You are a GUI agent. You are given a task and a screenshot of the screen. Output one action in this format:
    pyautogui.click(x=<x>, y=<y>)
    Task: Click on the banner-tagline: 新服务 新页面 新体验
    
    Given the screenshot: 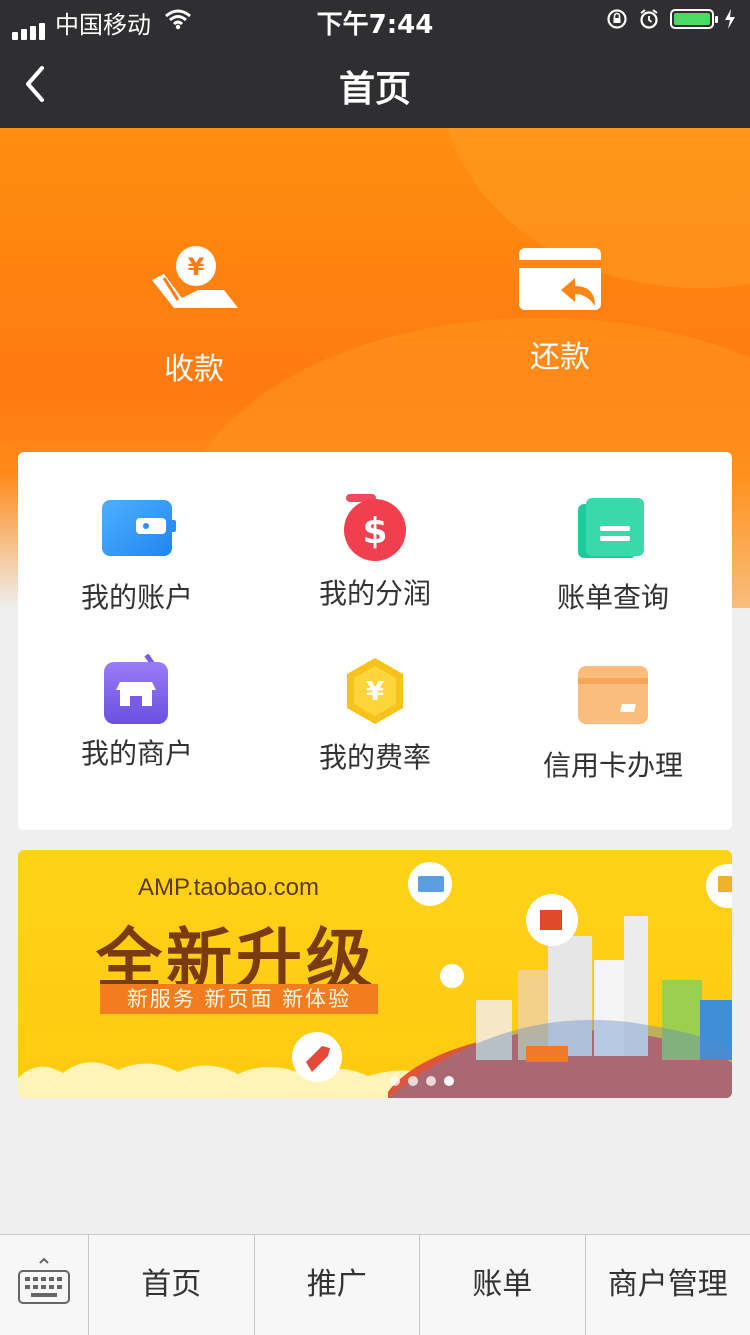 What is the action you would take?
    pyautogui.click(x=239, y=999)
    